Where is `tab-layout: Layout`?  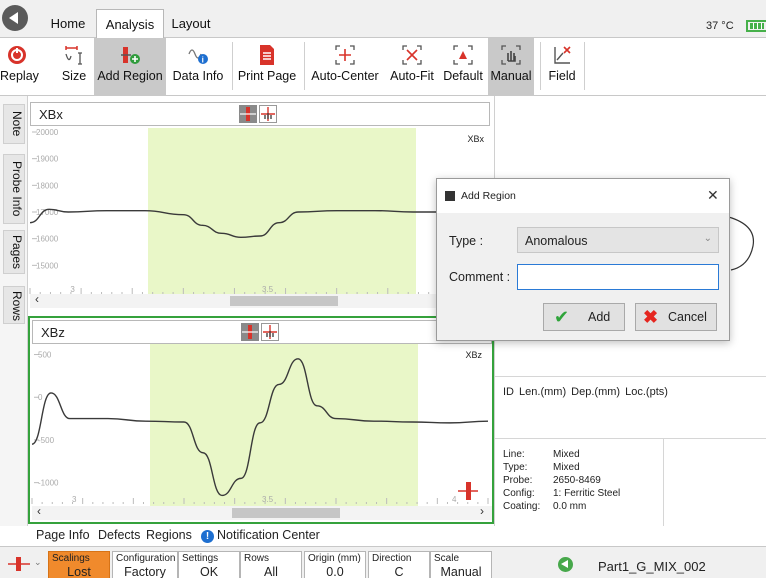 tab-layout: Layout is located at coordinates (191, 23).